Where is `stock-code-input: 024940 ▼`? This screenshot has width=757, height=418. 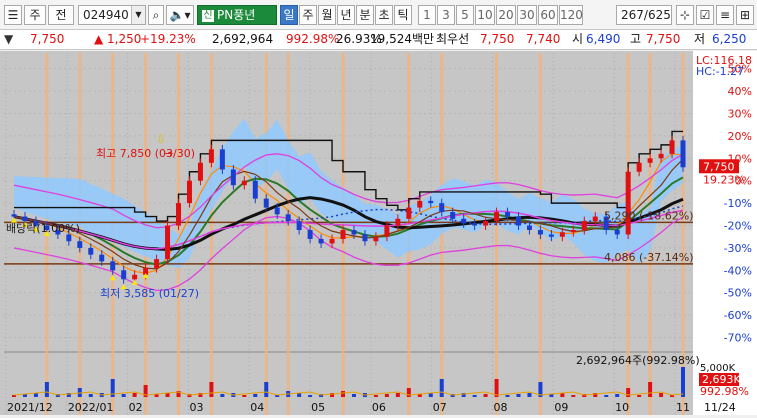
stock-code-input: 024940 ▼ is located at coordinates (112, 15).